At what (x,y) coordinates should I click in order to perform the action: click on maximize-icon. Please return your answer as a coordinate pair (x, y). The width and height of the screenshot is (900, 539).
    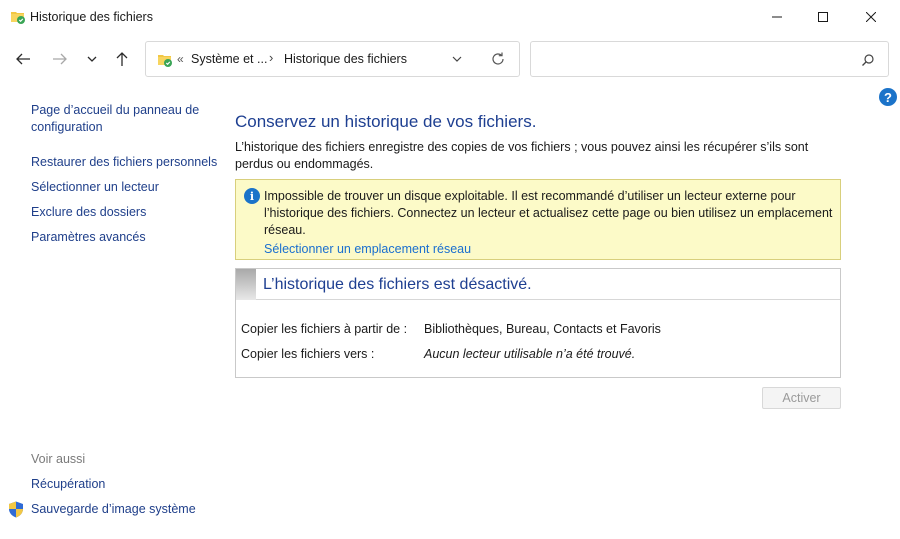
    Looking at the image, I should click on (823, 17).